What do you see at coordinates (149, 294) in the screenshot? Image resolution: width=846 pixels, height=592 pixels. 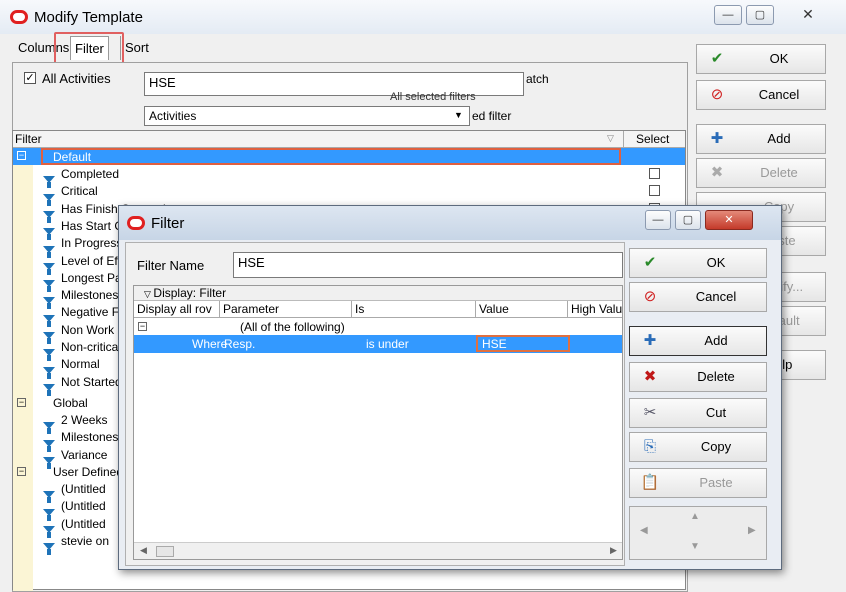 I see `chevron-down-icon: ▽` at bounding box center [149, 294].